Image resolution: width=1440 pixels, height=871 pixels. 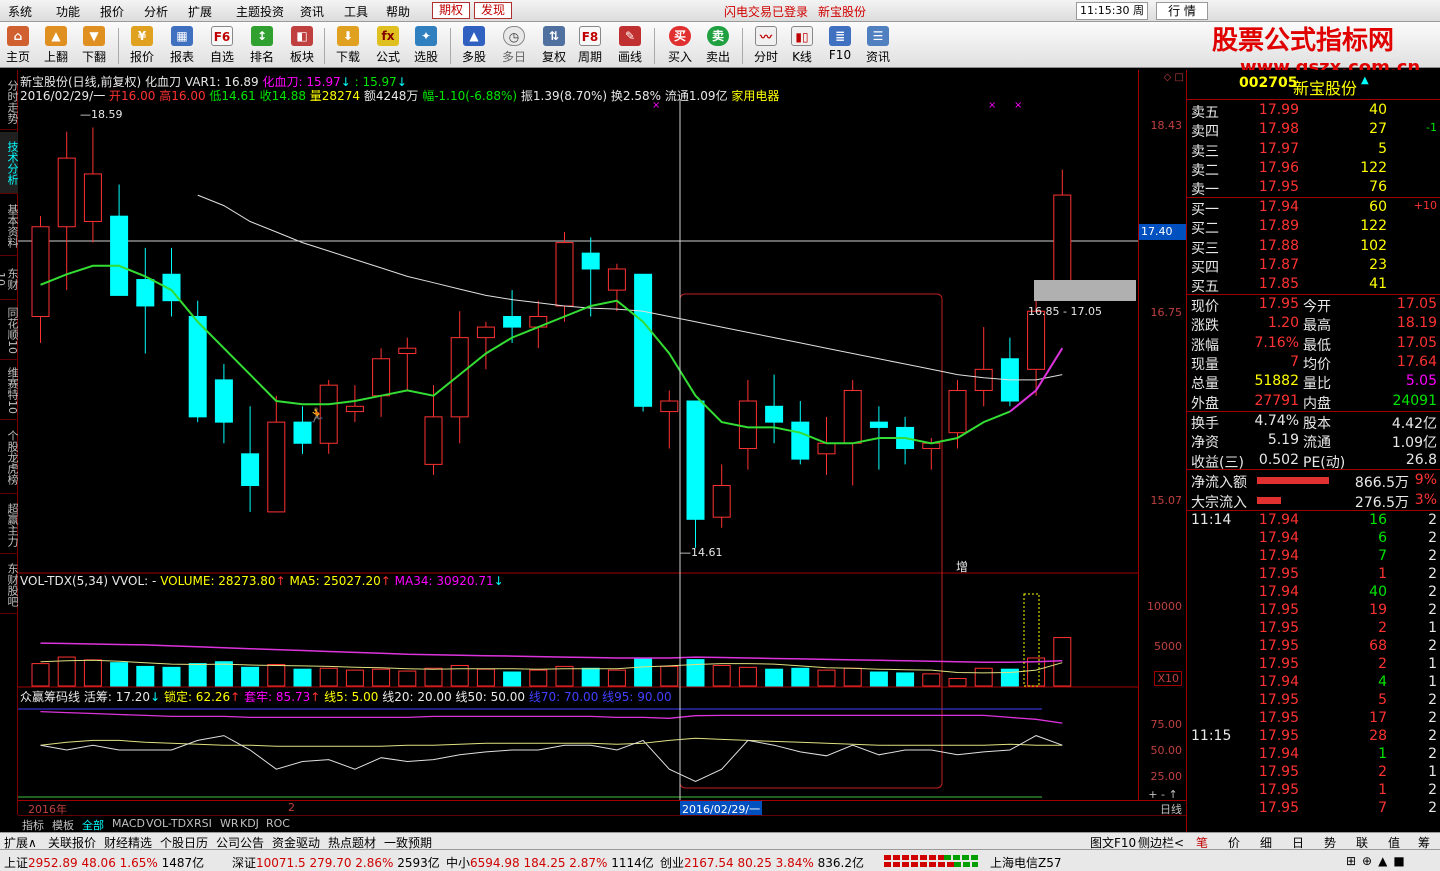 I want to click on tab-kdj: KDJ, so click(x=249, y=823).